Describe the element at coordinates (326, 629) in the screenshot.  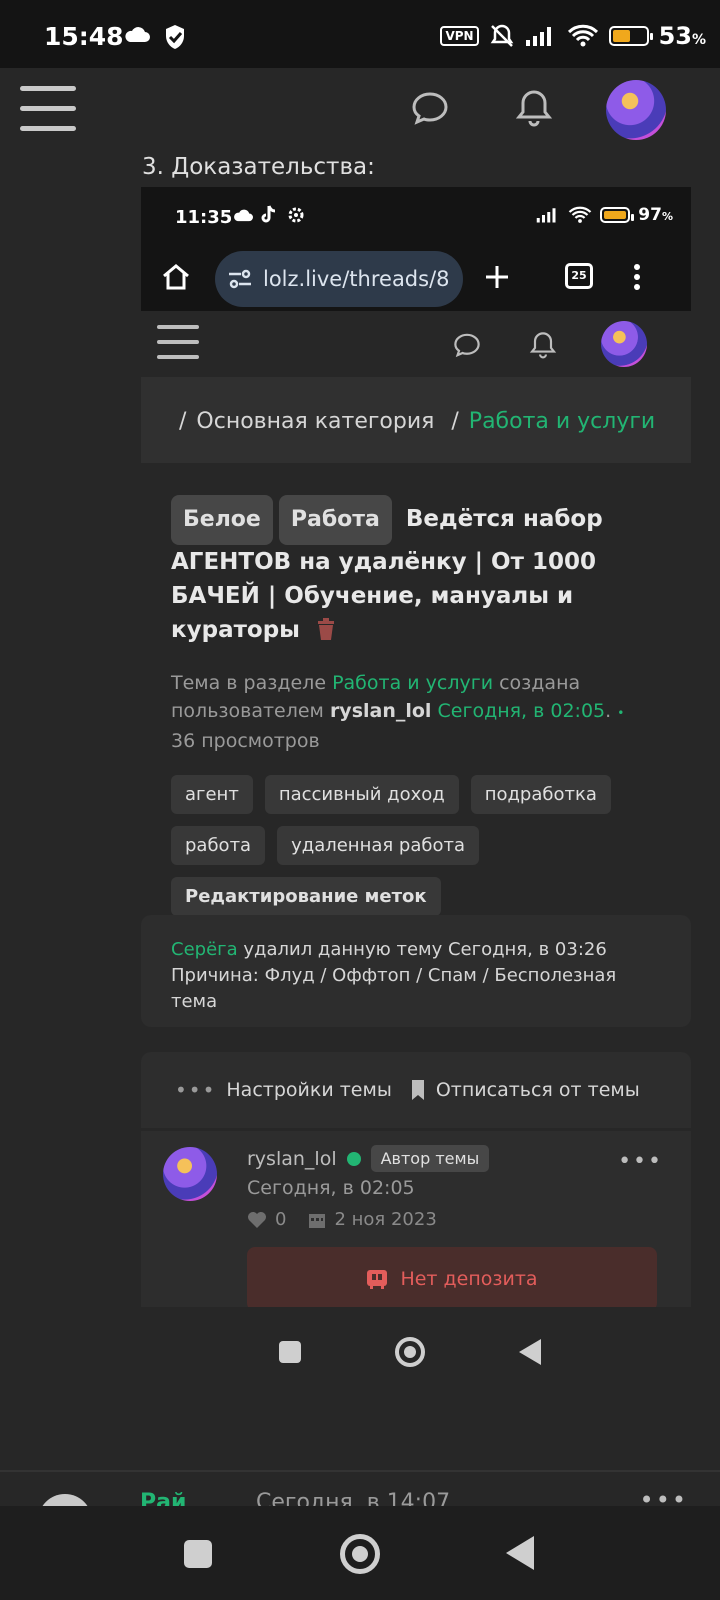
I see `trash-icon` at that location.